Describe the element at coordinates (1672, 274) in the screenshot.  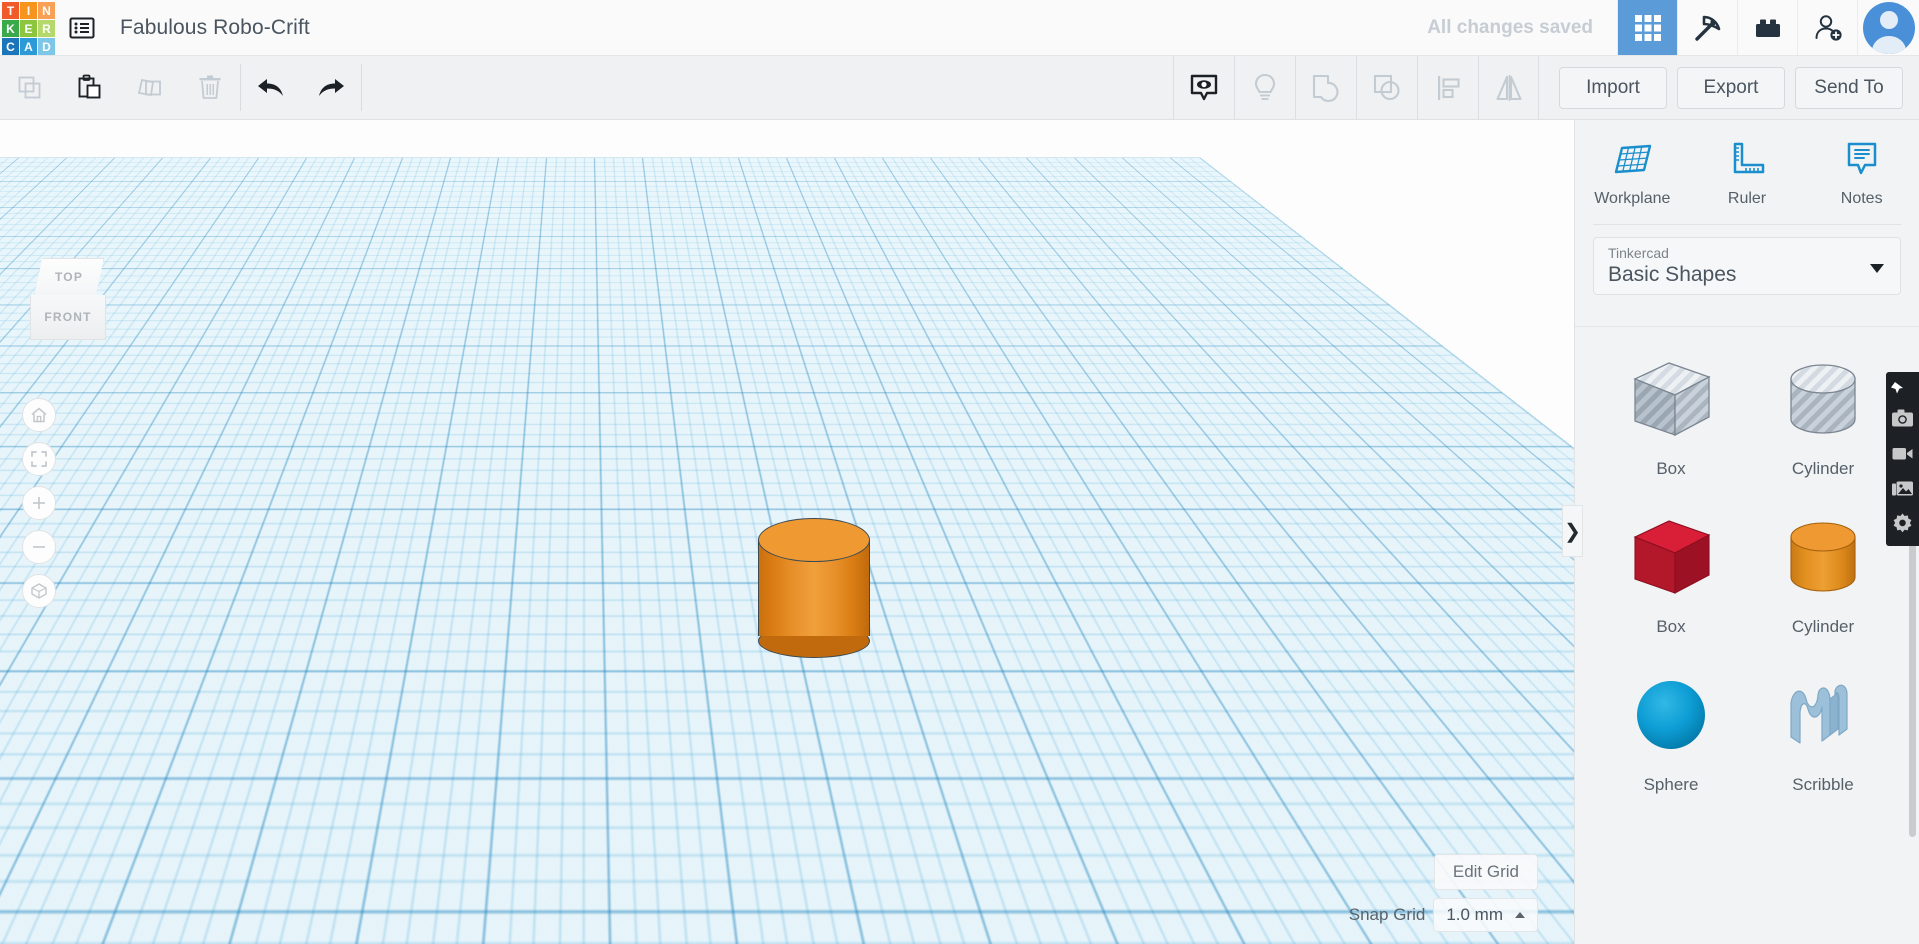
I see `dropdown-selected-value: Basic Shapes` at that location.